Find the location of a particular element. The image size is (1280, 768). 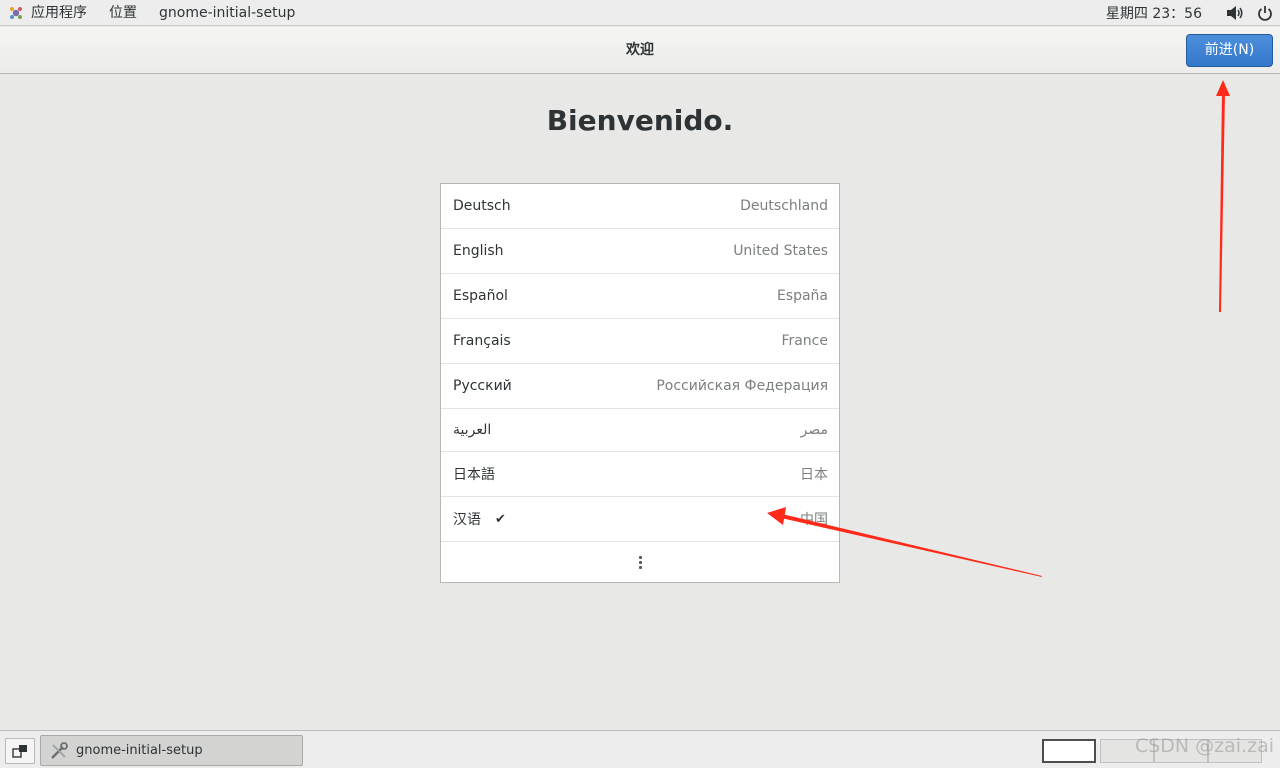

language-row-russian: Русский Российская Федерация is located at coordinates (640, 386).